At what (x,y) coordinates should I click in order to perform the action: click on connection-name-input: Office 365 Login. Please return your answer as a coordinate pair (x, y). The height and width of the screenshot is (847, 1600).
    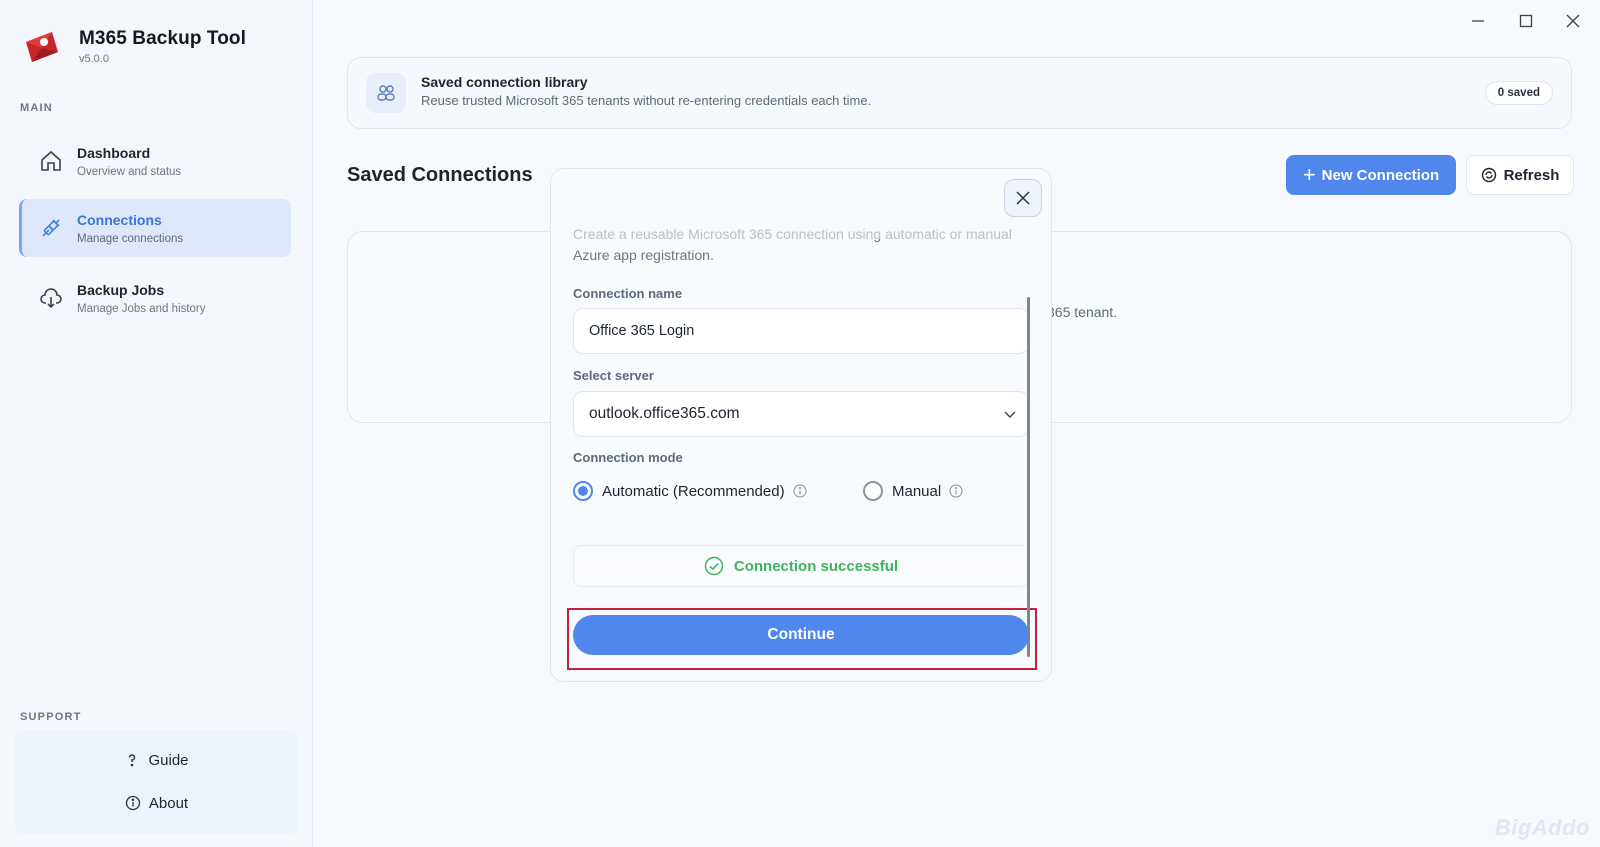
    Looking at the image, I should click on (801, 331).